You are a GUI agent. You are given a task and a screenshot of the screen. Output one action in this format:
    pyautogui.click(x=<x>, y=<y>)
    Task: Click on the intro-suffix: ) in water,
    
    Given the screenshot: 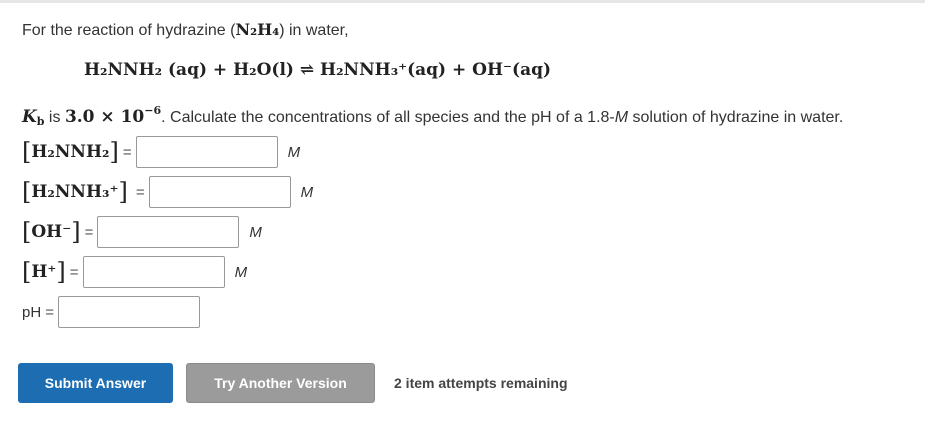 What is the action you would take?
    pyautogui.click(x=314, y=30)
    